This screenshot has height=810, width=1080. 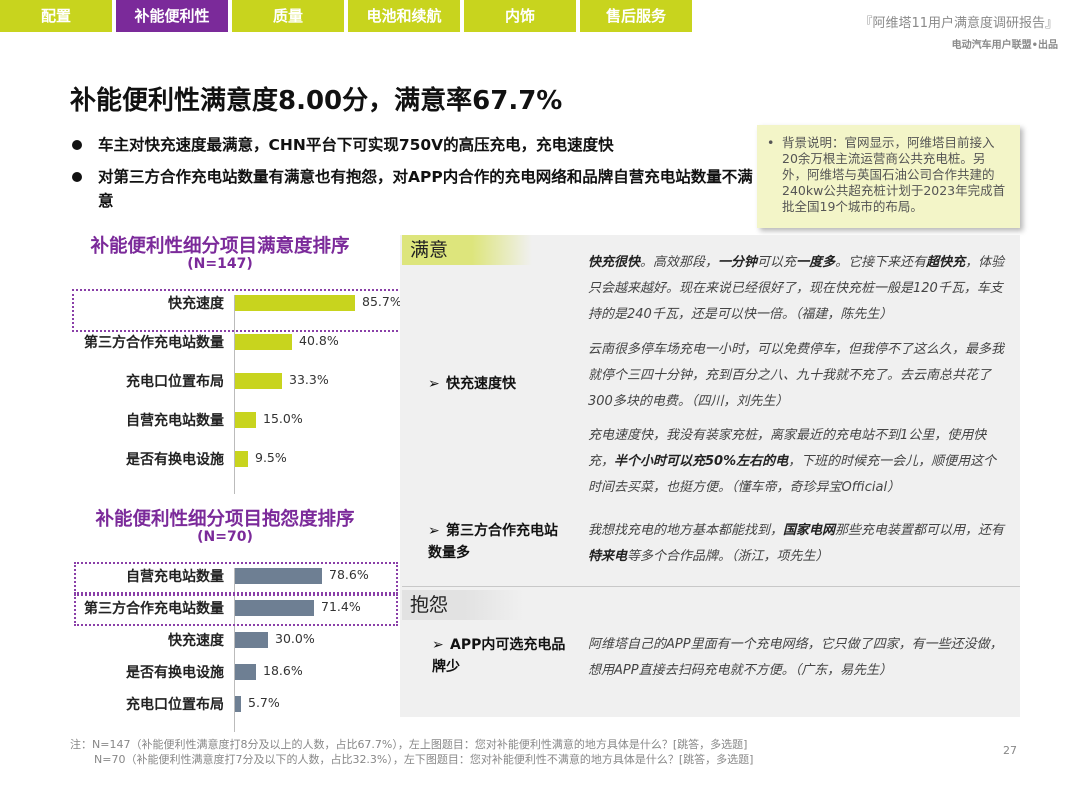 I want to click on finding-item: 车主对快充速度最满意，CHN平台下可实现750V的高压充电，充电速度快, so click(x=415, y=145).